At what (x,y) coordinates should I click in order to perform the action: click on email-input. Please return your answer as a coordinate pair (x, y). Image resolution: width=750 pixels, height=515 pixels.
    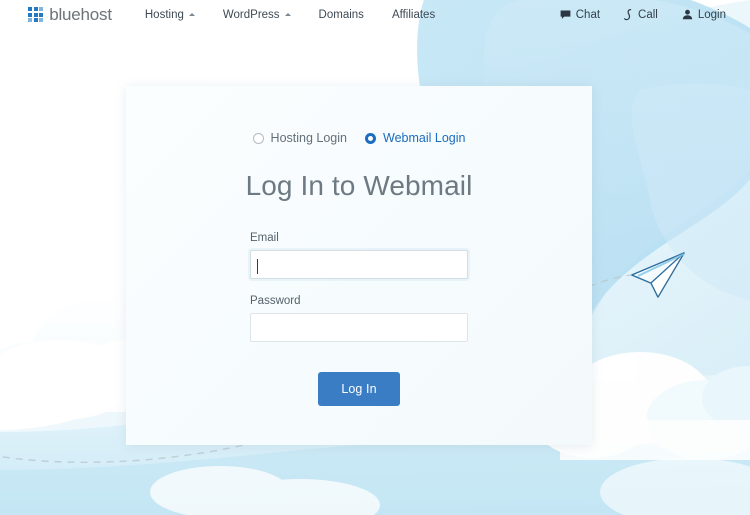
    Looking at the image, I should click on (359, 264).